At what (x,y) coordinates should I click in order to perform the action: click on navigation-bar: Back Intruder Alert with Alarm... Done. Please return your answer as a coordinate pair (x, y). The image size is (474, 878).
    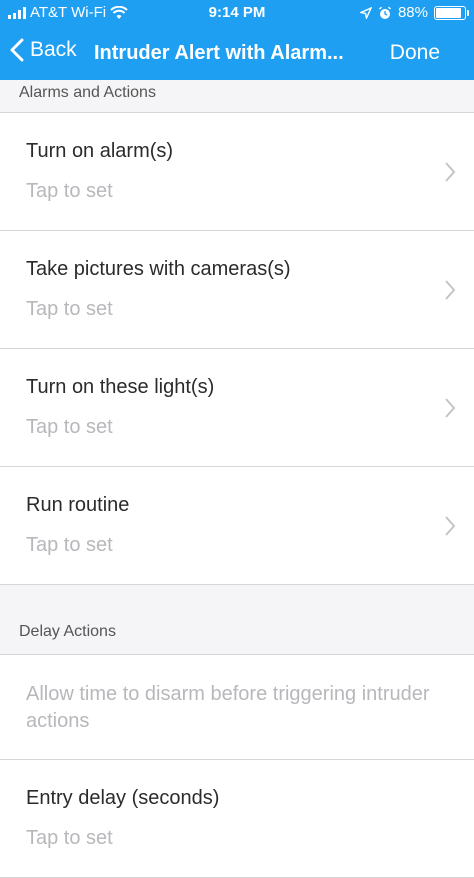
    Looking at the image, I should click on (237, 54).